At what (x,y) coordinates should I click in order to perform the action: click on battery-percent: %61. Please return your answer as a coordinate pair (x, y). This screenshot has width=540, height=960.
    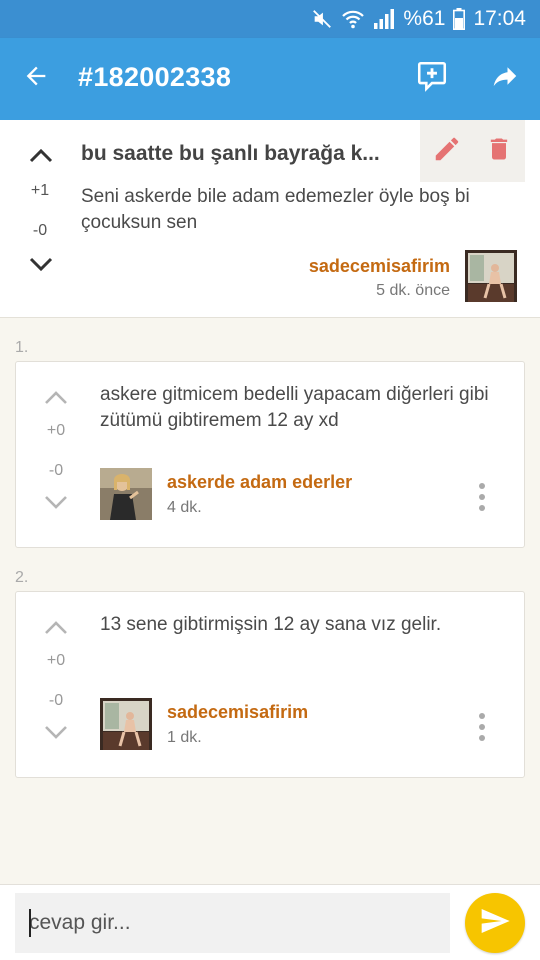
    Looking at the image, I should click on (424, 18).